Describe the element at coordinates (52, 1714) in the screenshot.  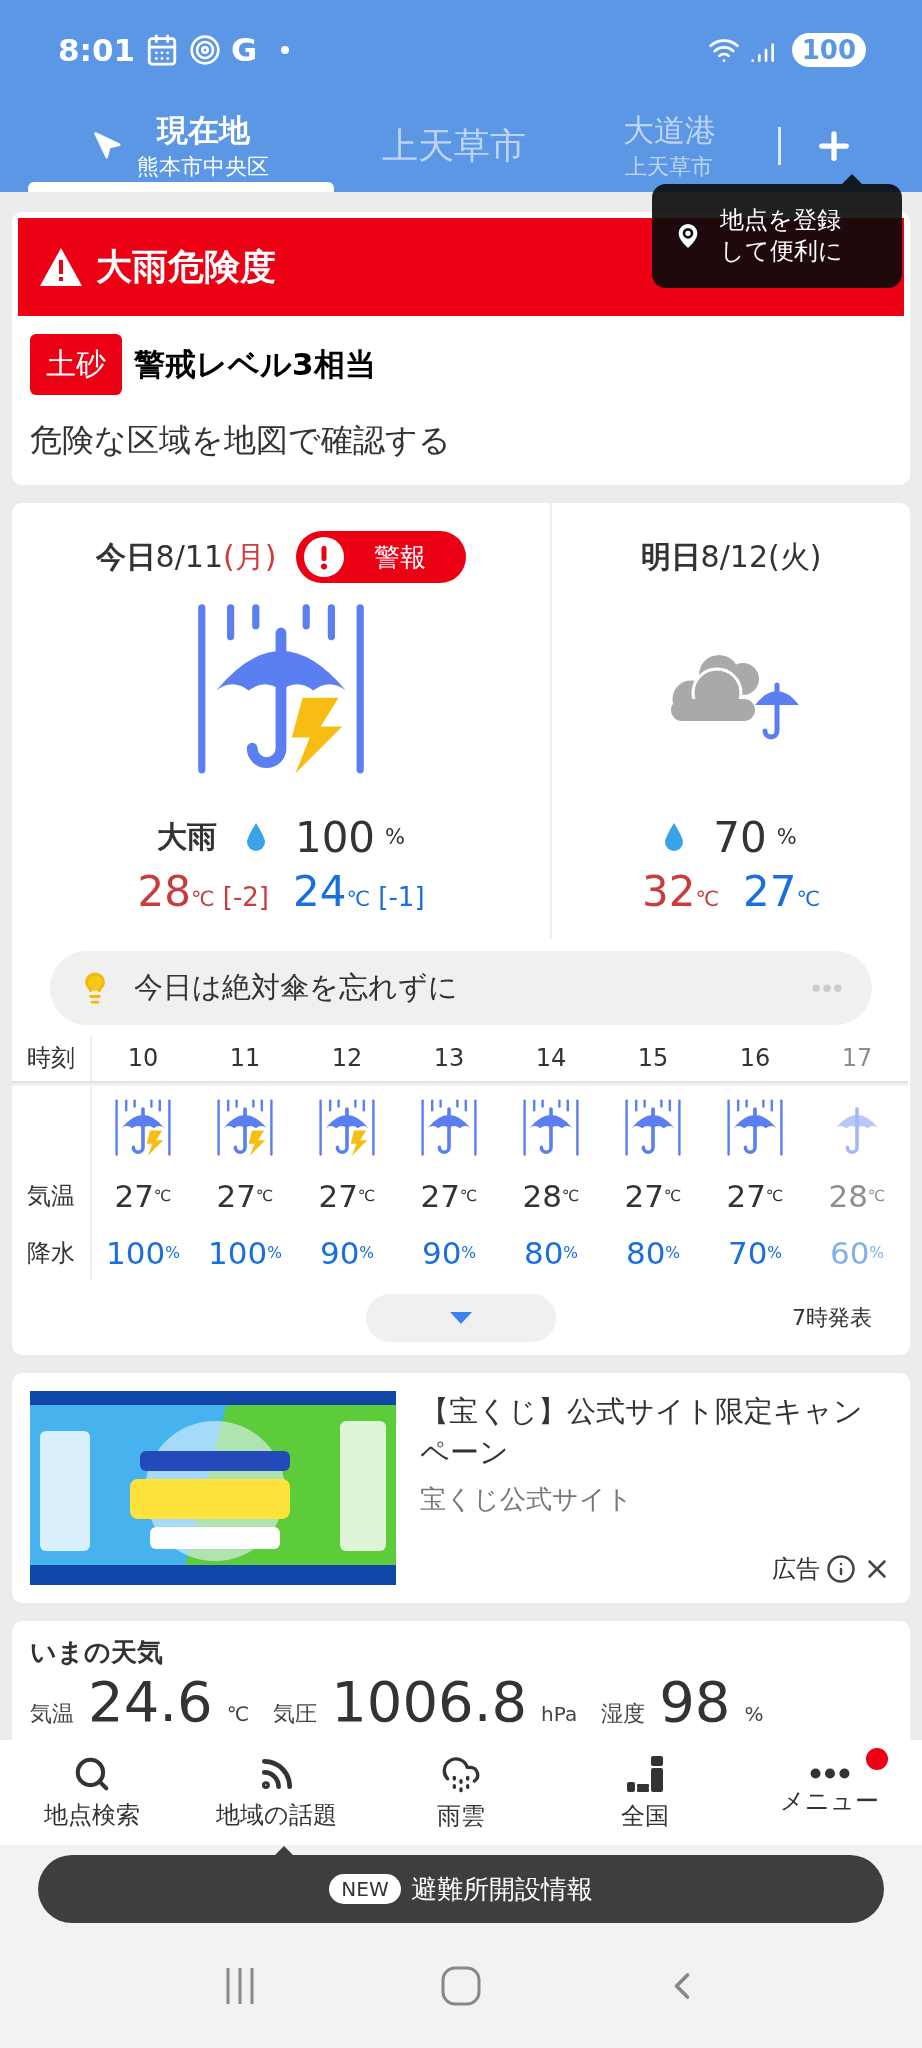
I see `reading-label: 気温` at that location.